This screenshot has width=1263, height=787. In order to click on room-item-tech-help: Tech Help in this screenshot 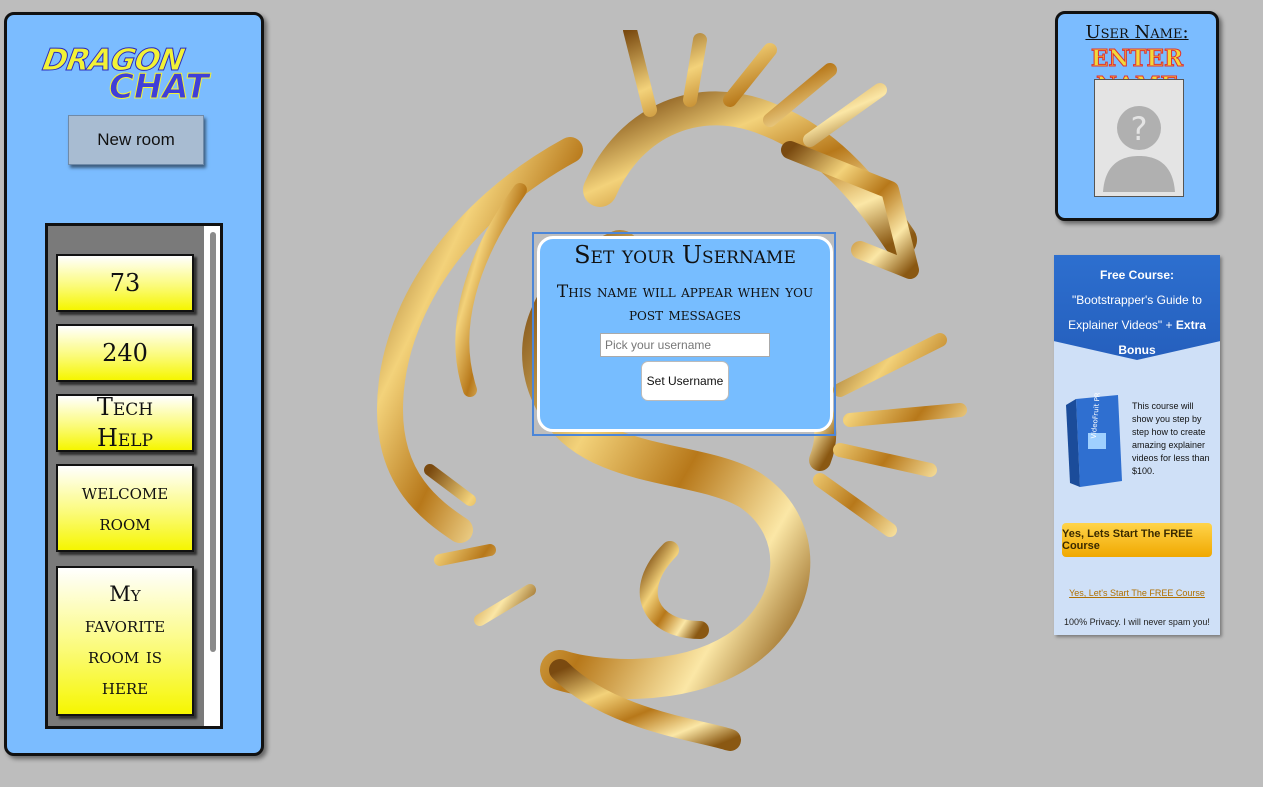, I will do `click(125, 422)`.